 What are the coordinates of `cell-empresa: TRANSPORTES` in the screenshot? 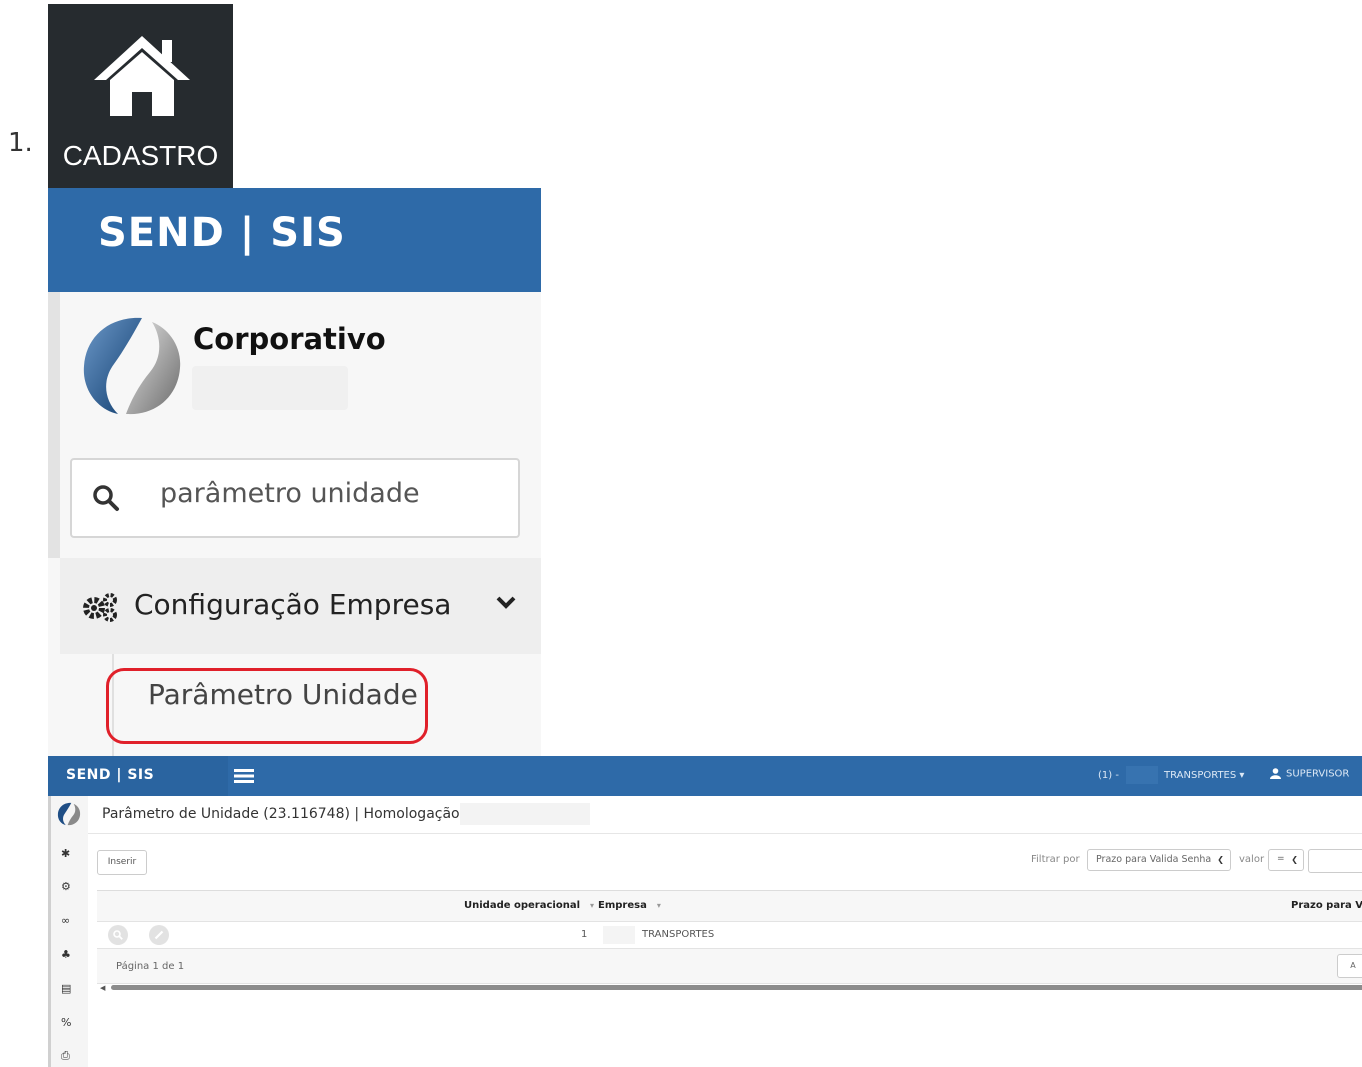 It's located at (678, 934).